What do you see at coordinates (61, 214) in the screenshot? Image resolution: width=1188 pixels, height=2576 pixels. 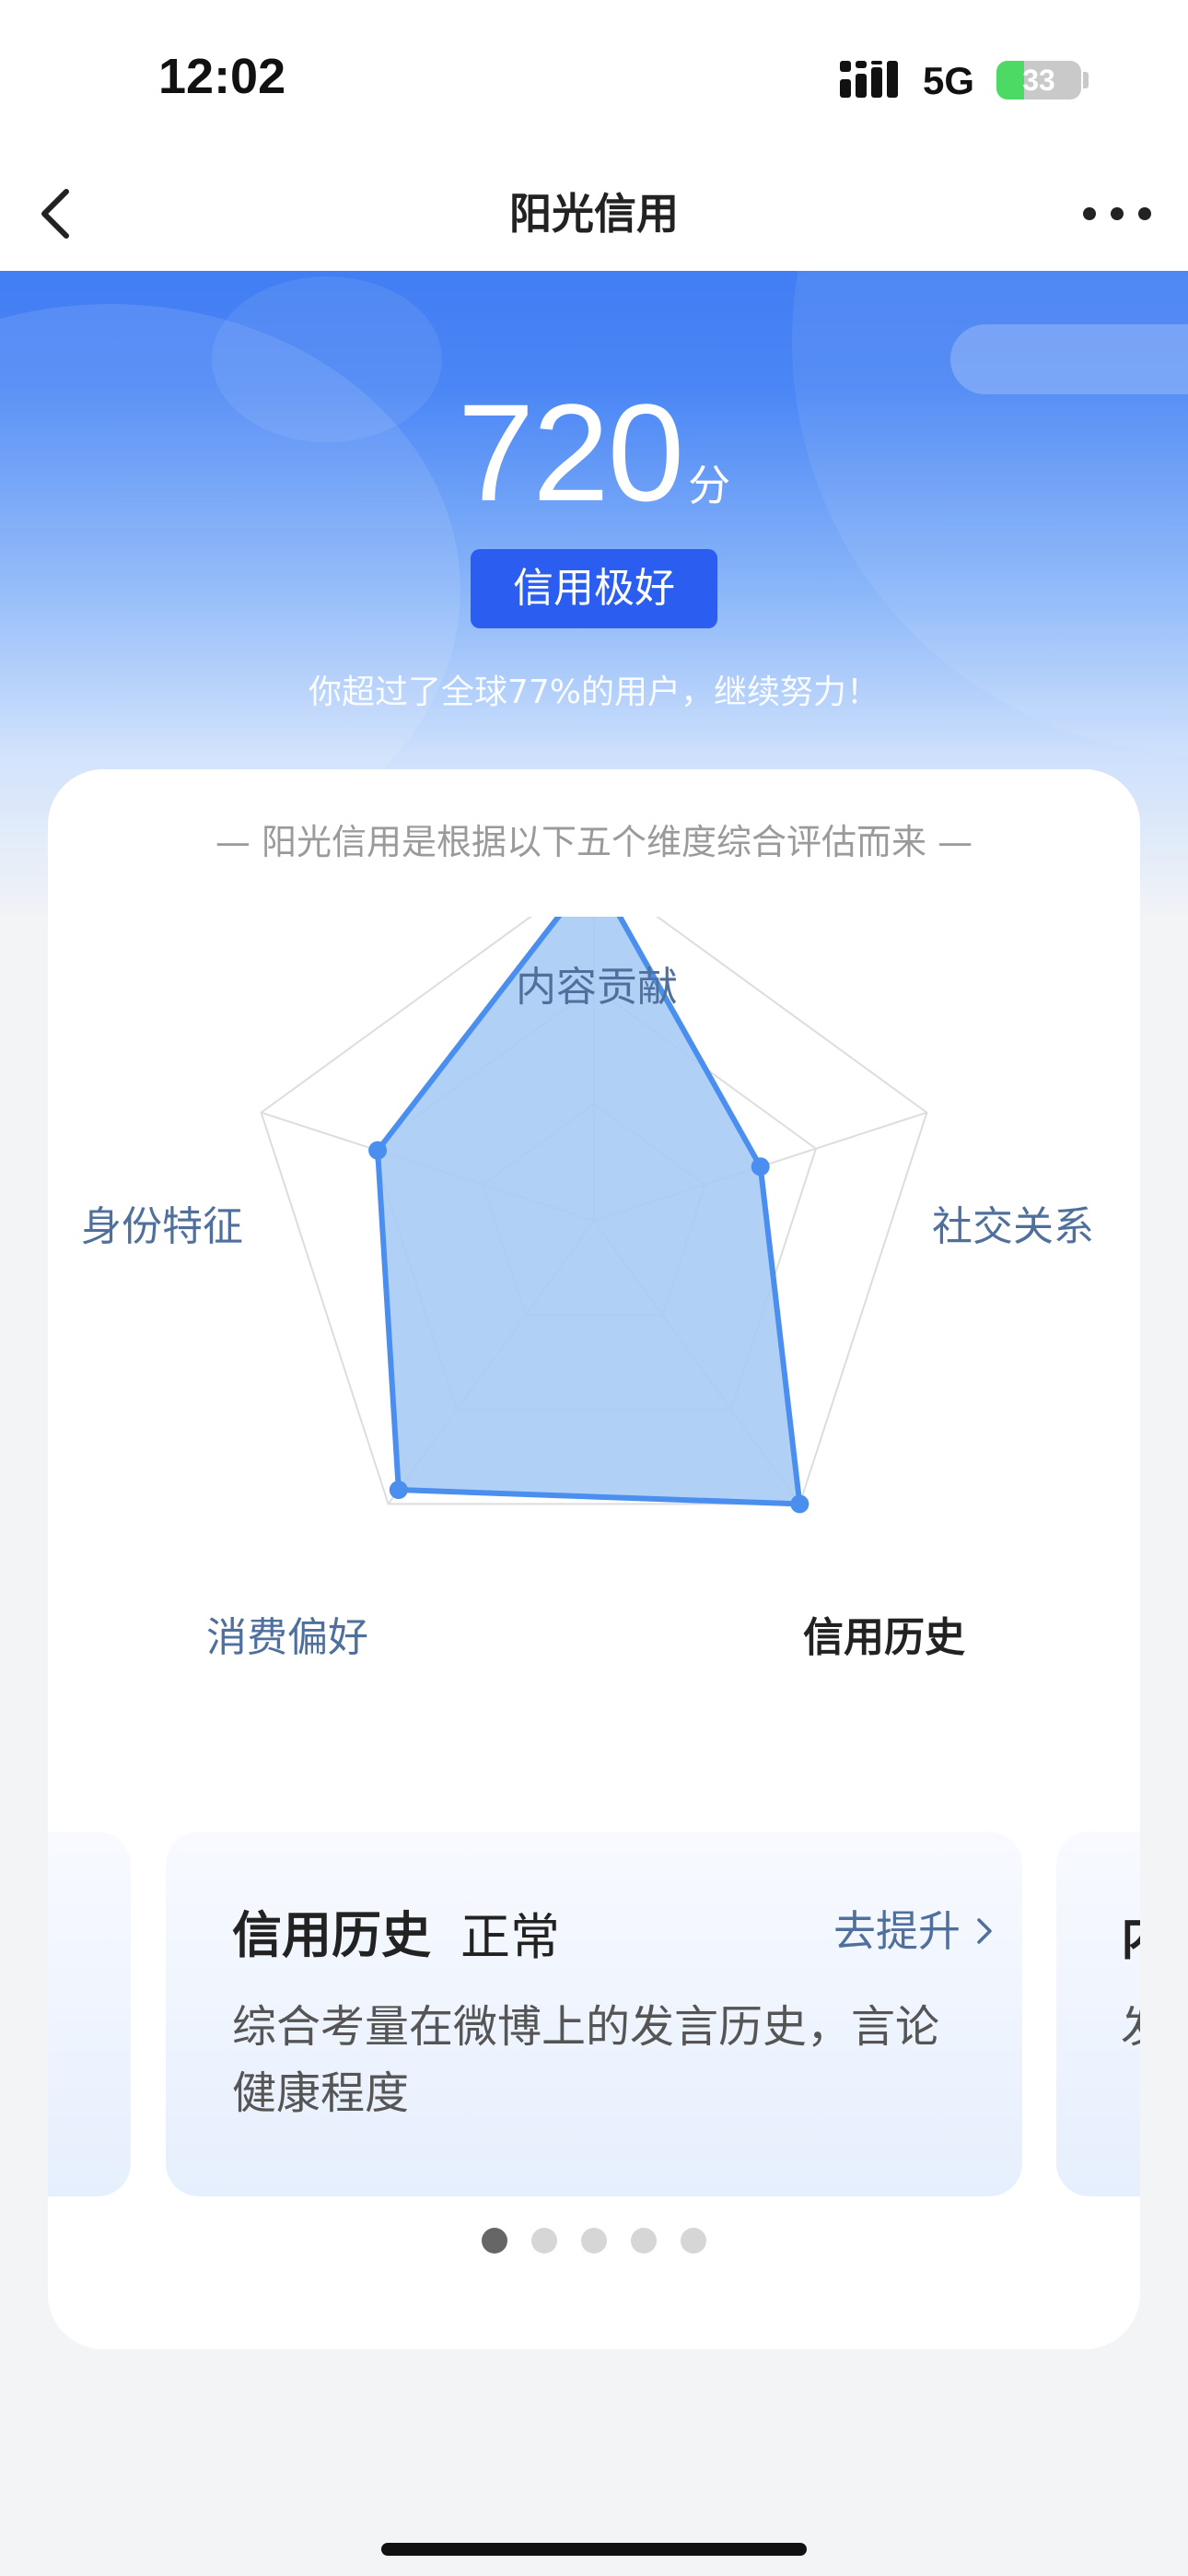 I see `back-chevron-icon` at bounding box center [61, 214].